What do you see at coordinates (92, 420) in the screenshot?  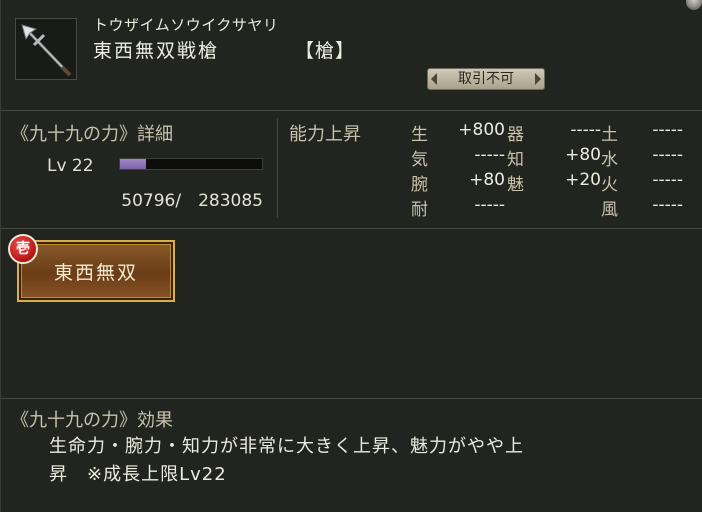 I see `effect-title: 《九十九の力》効果` at bounding box center [92, 420].